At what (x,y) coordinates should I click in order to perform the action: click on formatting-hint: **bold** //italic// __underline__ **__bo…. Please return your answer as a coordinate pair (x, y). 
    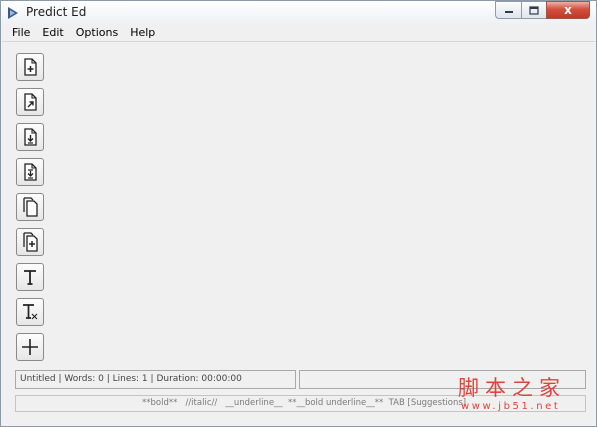
    Looking at the image, I should click on (304, 403).